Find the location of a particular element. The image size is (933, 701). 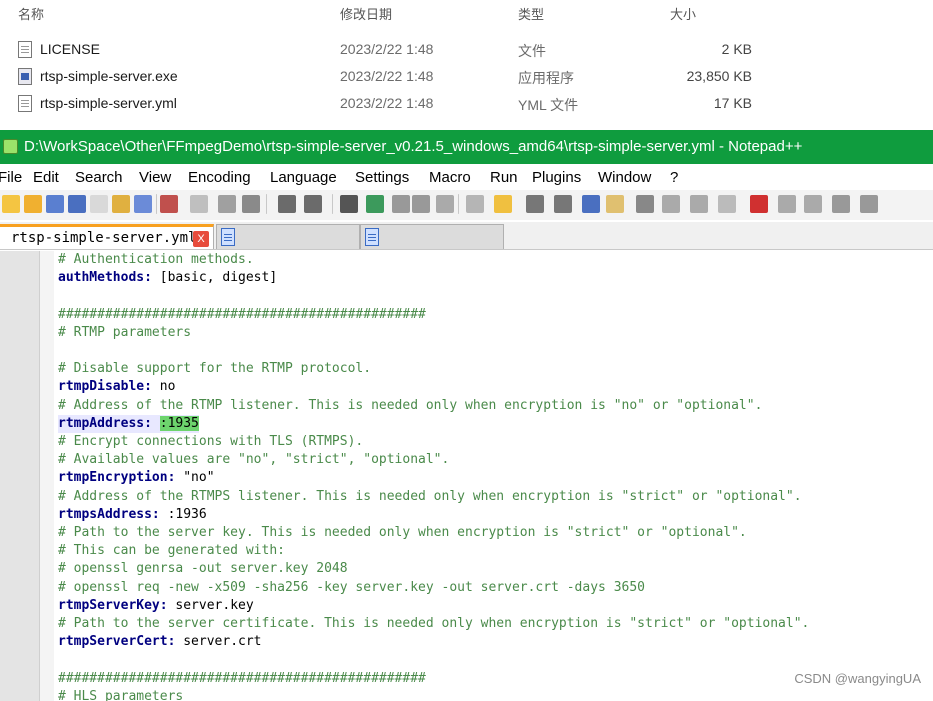

close-file-icon is located at coordinates (99, 204).